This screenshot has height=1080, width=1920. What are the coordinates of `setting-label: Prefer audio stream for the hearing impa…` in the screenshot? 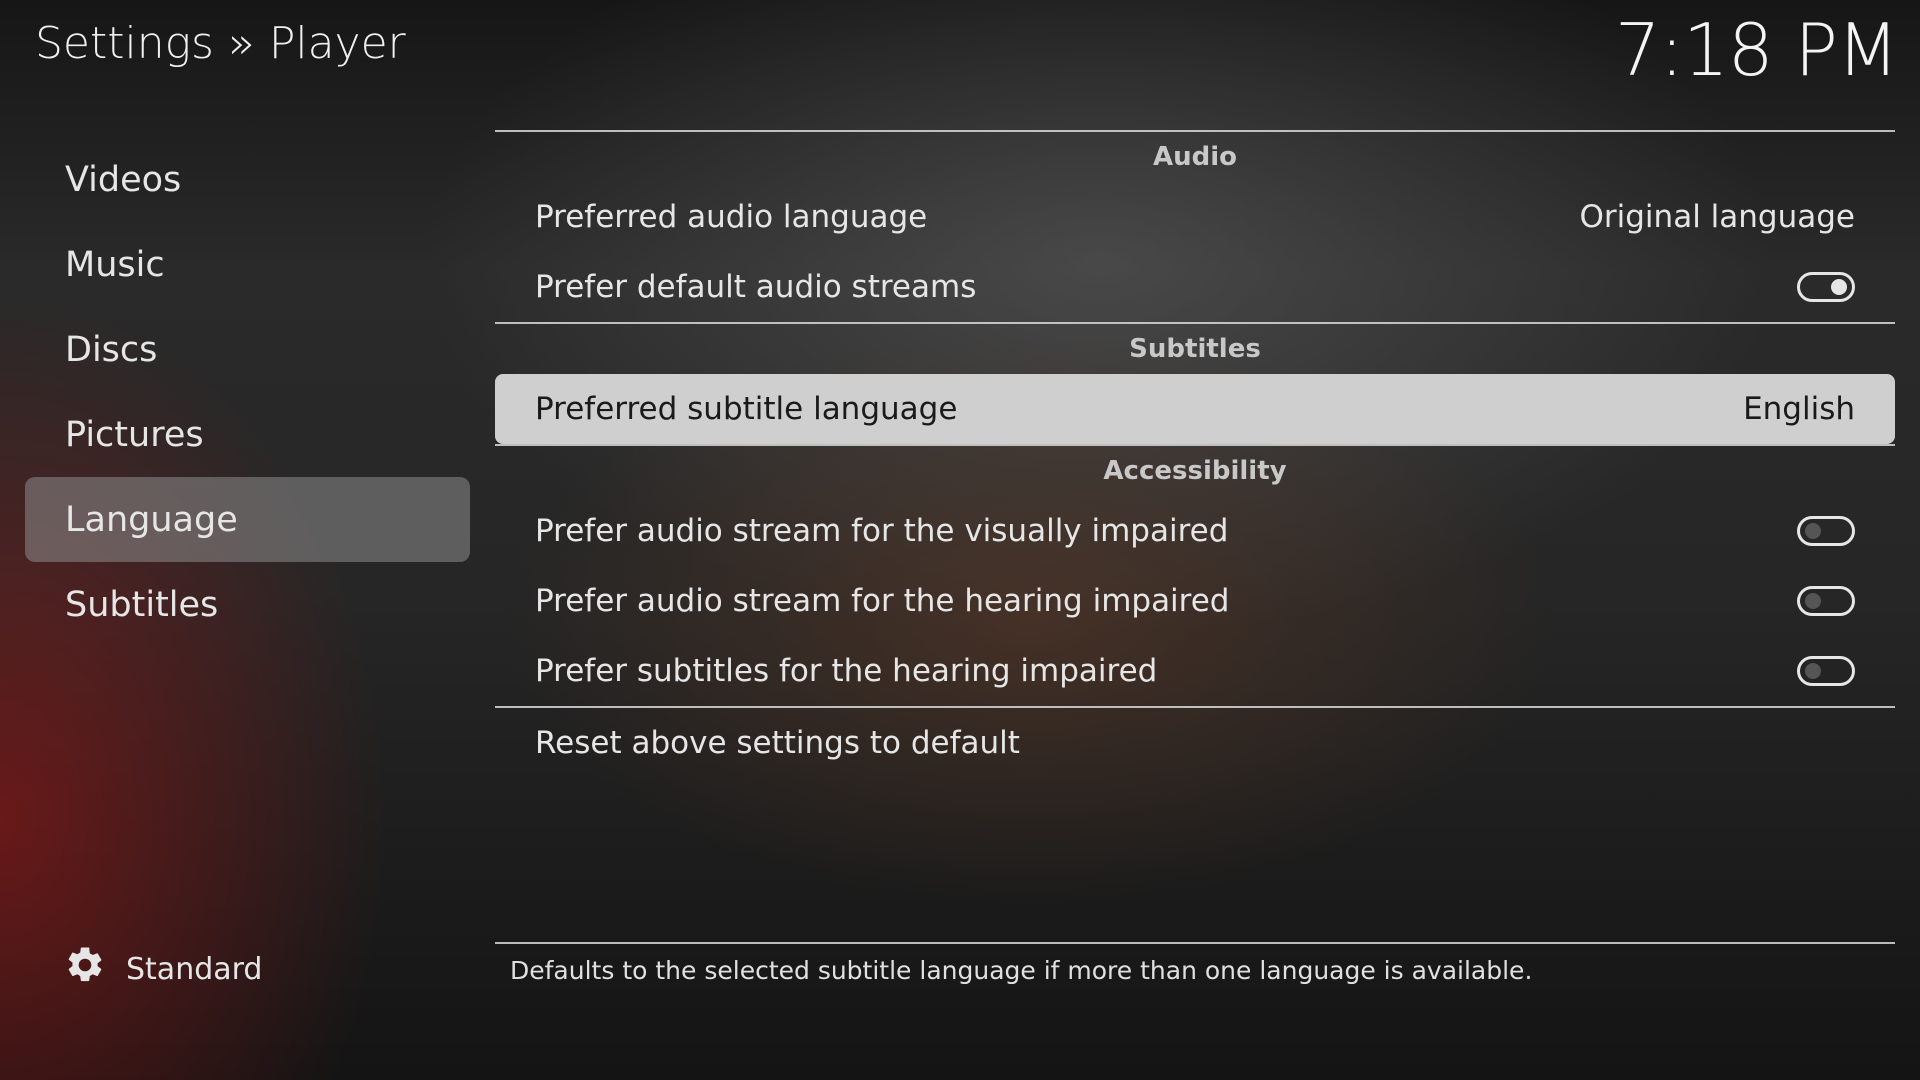 It's located at (882, 601).